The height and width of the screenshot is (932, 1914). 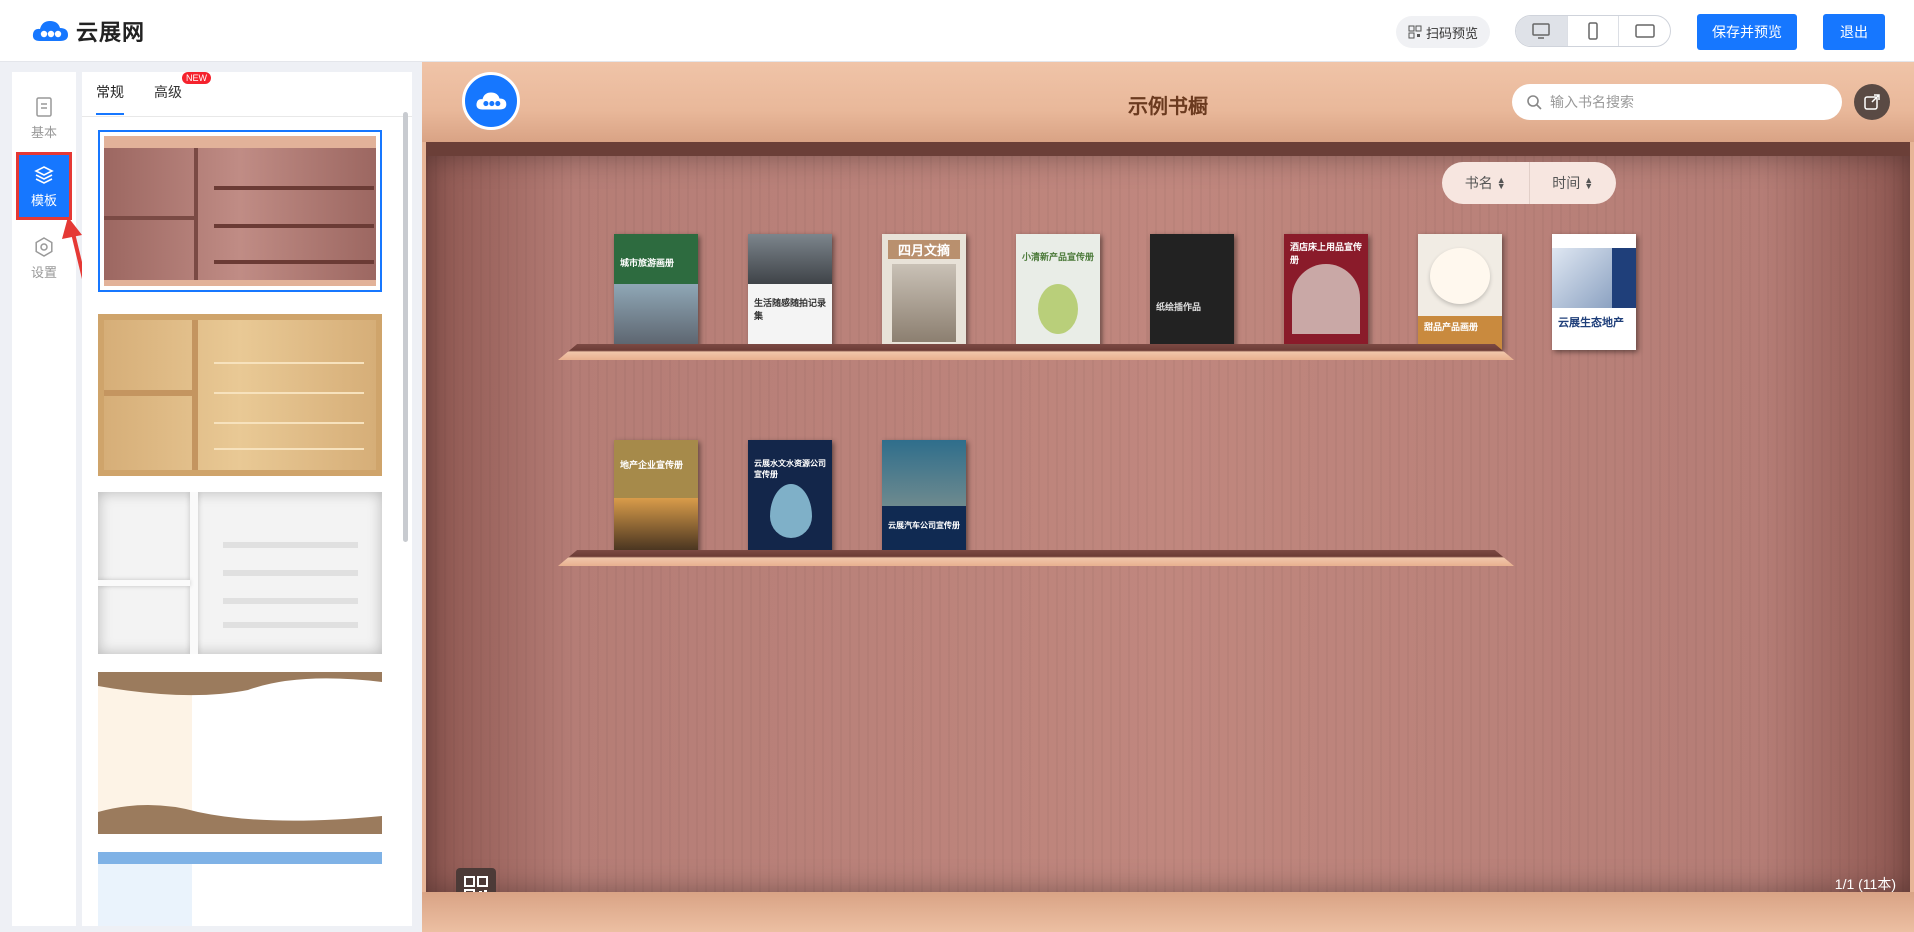 What do you see at coordinates (196, 78) in the screenshot?
I see `new-badge: NEW` at bounding box center [196, 78].